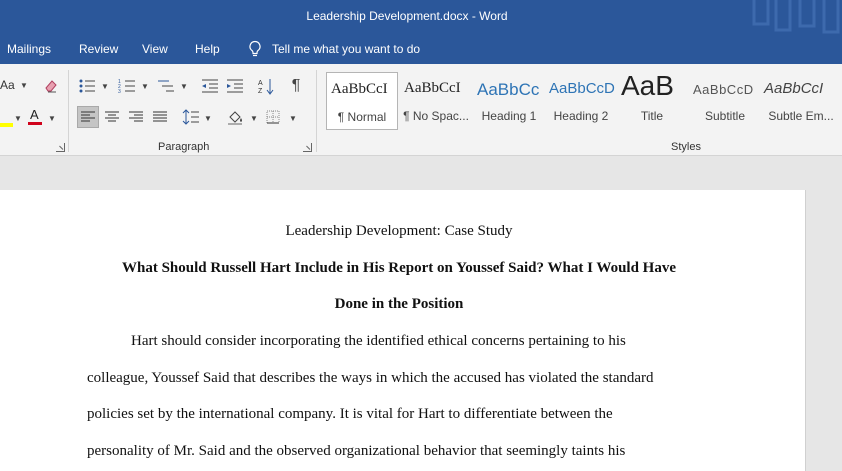 This screenshot has width=842, height=471. I want to click on svg-text: Z, so click(260, 91).